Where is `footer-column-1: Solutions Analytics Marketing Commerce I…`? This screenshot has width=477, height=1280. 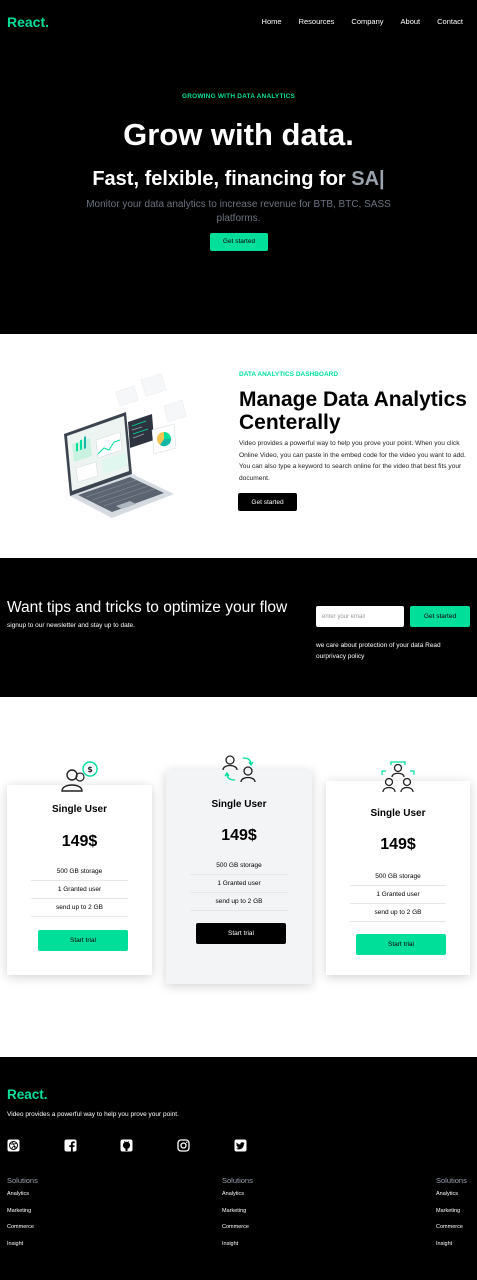 footer-column-1: Solutions Analytics Marketing Commerce I… is located at coordinates (22, 1216).